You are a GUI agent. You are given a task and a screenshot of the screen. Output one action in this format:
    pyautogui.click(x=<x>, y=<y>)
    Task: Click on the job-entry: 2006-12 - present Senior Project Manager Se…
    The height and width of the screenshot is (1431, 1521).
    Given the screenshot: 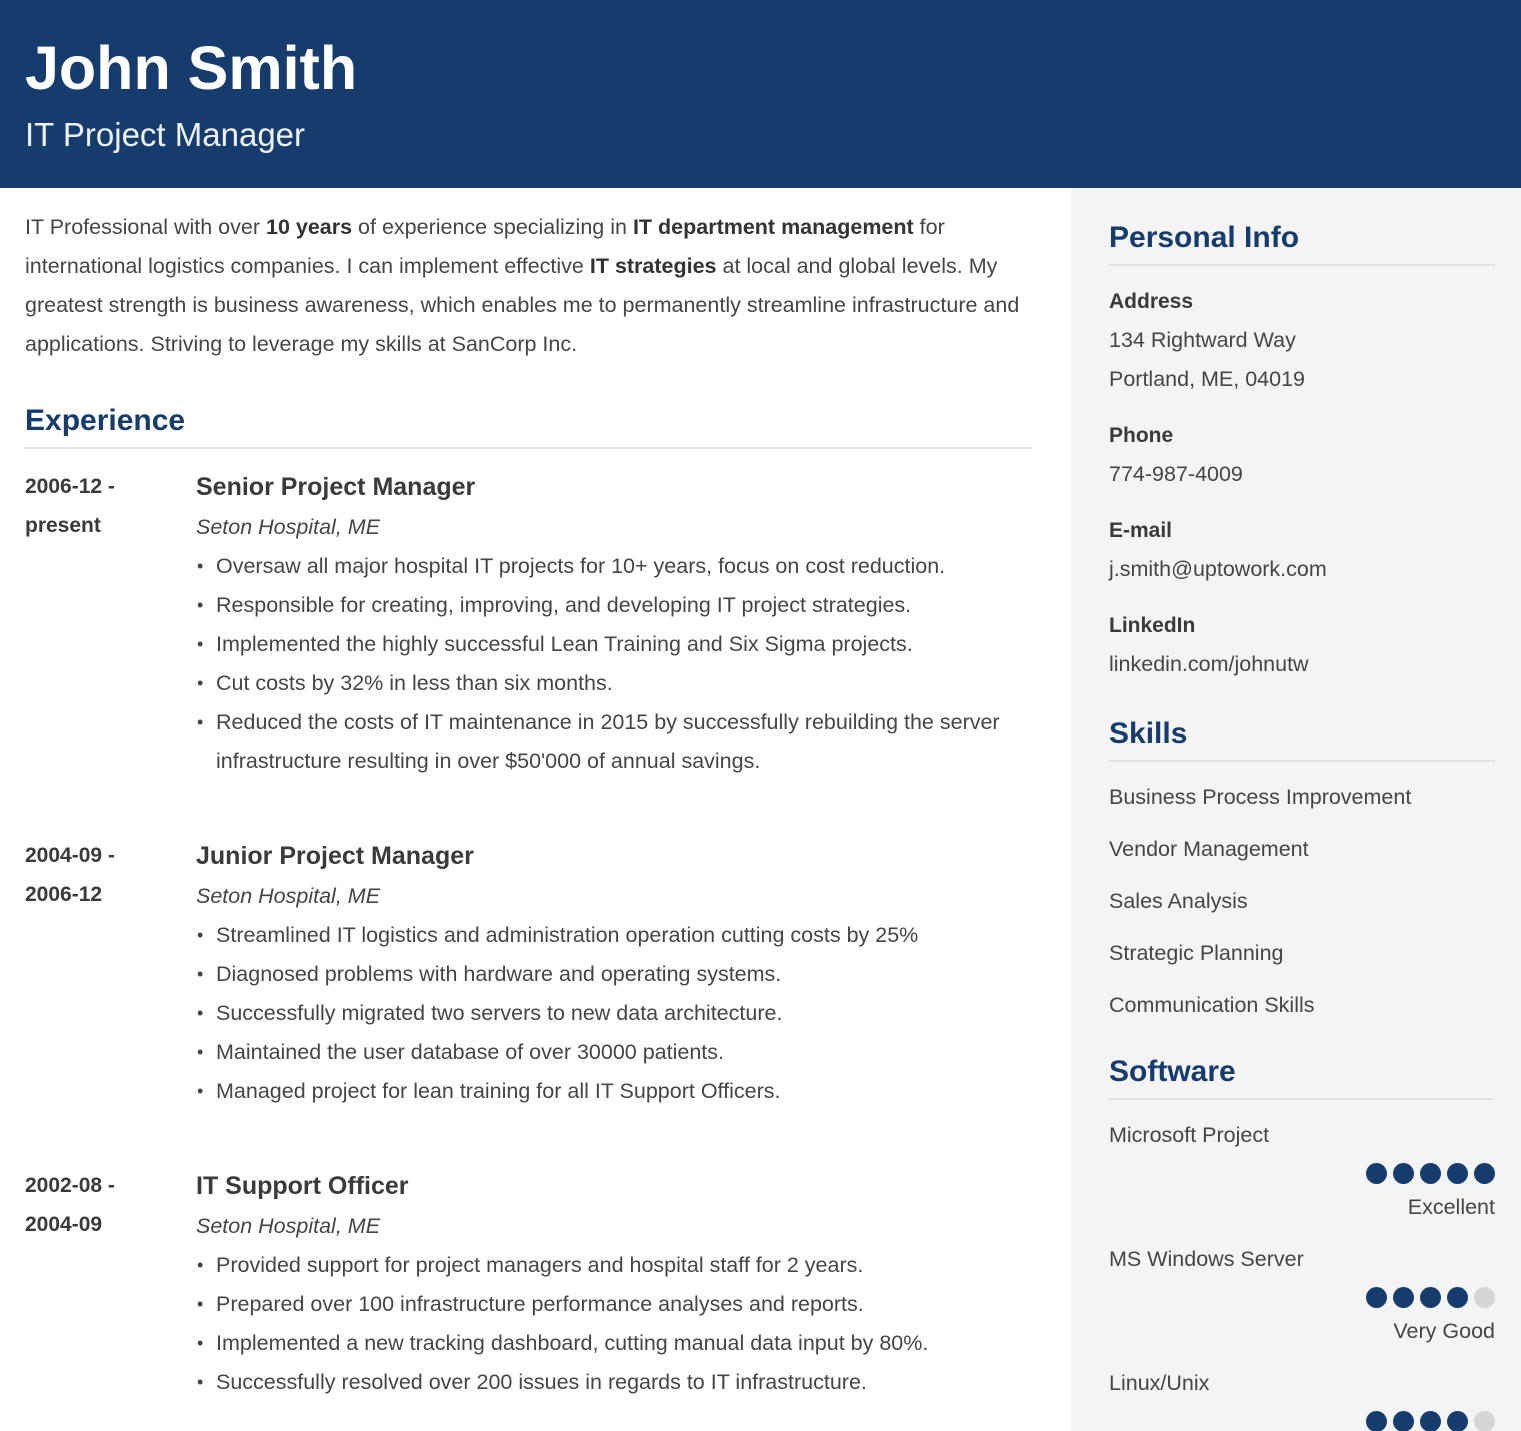 What is the action you would take?
    pyautogui.click(x=528, y=624)
    